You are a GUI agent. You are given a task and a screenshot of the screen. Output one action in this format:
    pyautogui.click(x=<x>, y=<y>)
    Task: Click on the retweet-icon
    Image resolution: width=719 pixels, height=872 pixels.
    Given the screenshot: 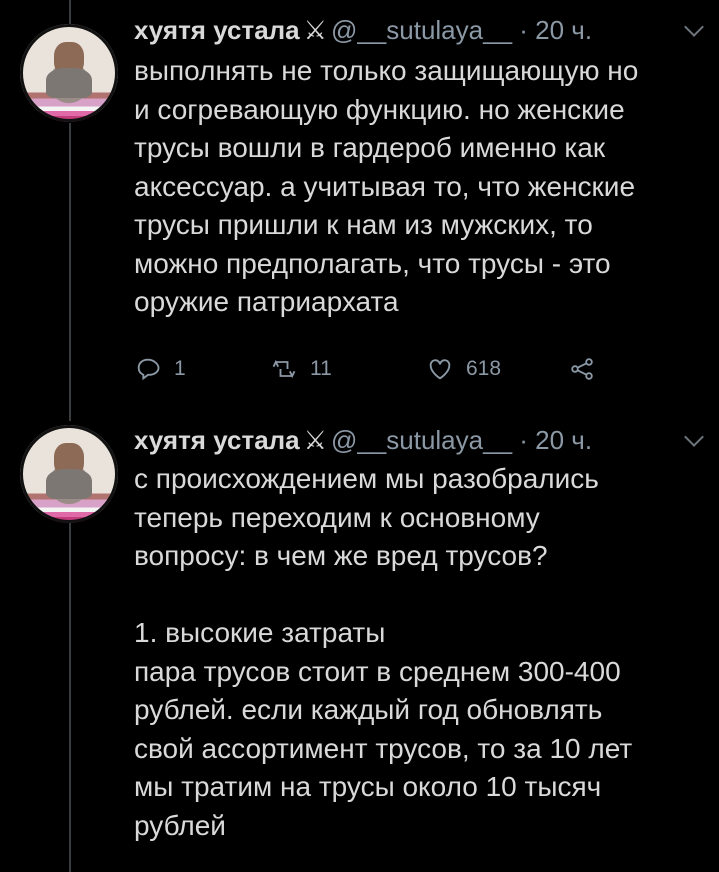 What is the action you would take?
    pyautogui.click(x=284, y=369)
    